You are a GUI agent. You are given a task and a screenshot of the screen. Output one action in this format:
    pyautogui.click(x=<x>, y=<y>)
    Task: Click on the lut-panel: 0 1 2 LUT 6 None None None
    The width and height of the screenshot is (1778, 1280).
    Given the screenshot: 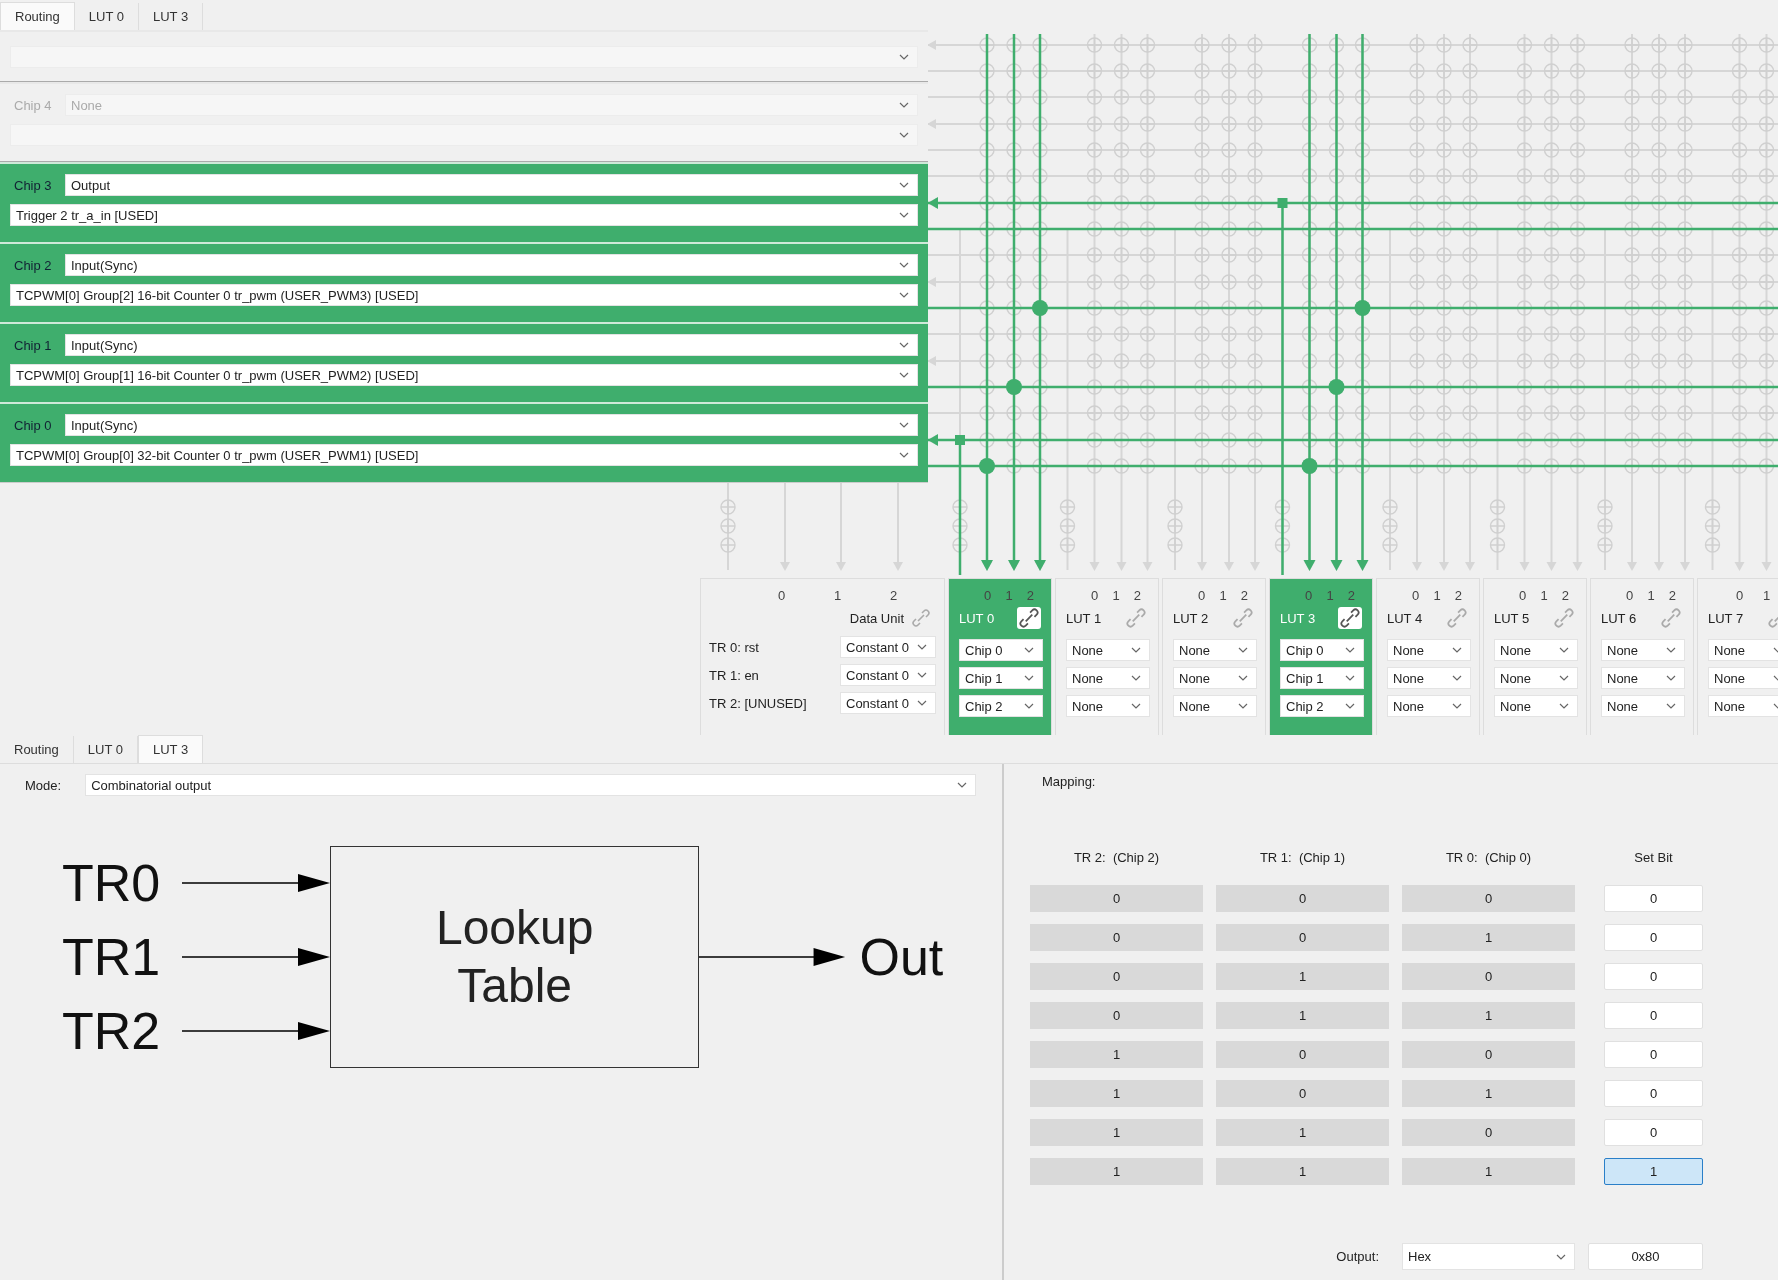 What is the action you would take?
    pyautogui.click(x=1642, y=658)
    